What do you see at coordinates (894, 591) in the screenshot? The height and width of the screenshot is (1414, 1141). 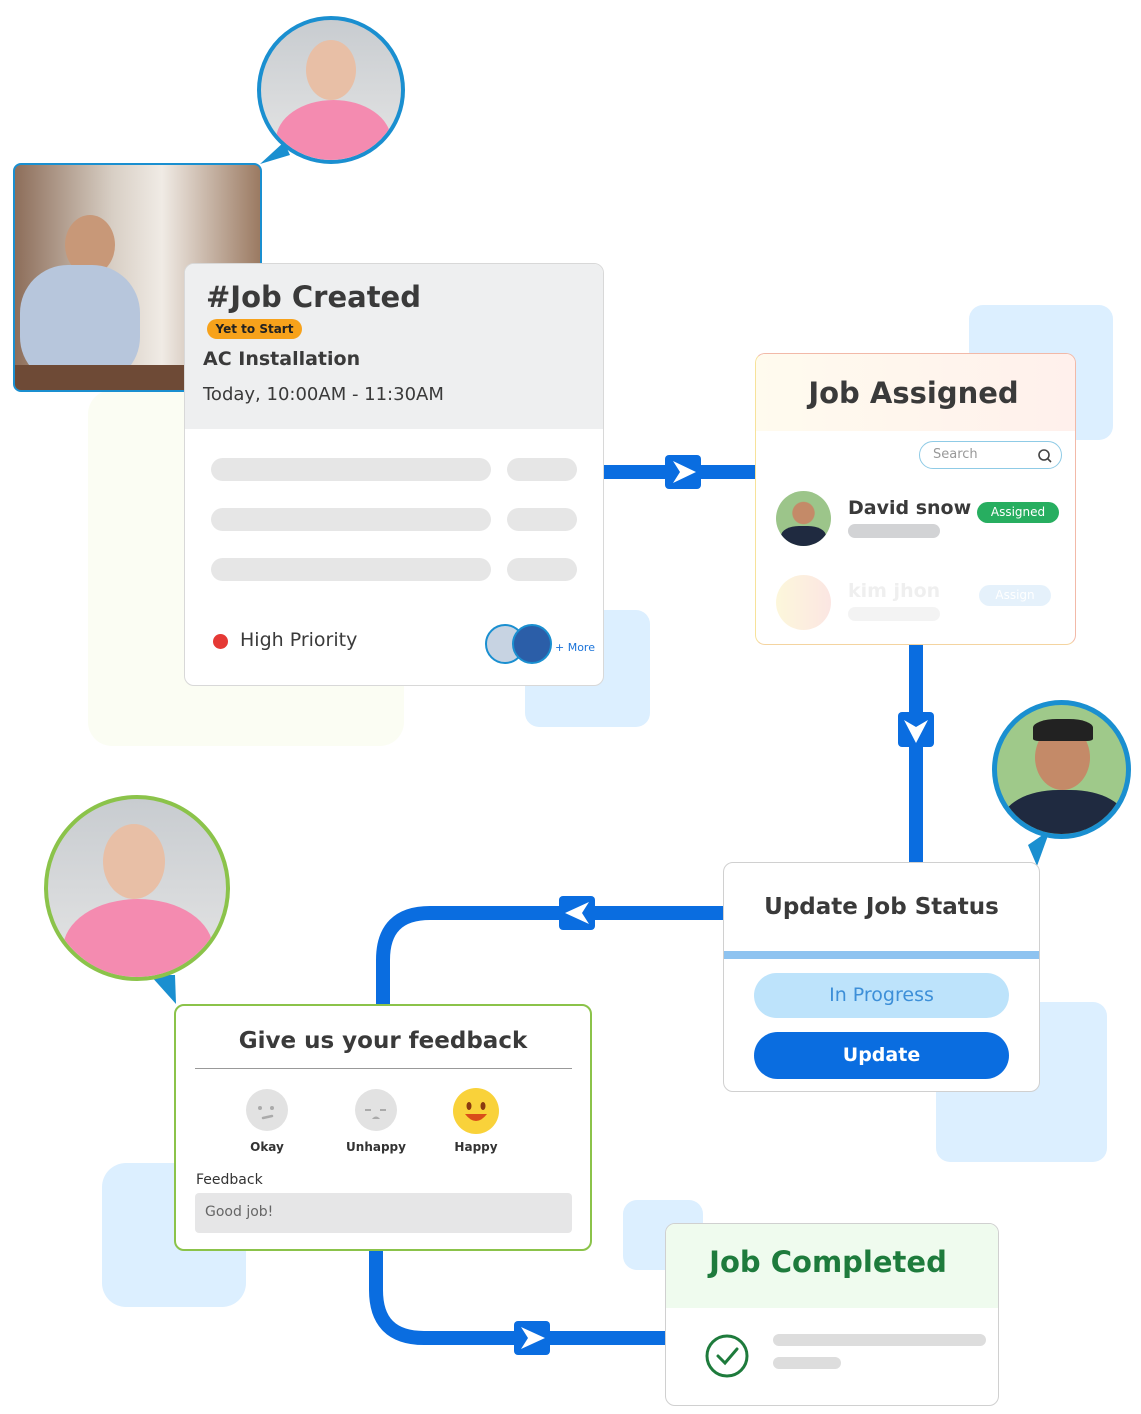 I see `technician-name: kim jhon` at bounding box center [894, 591].